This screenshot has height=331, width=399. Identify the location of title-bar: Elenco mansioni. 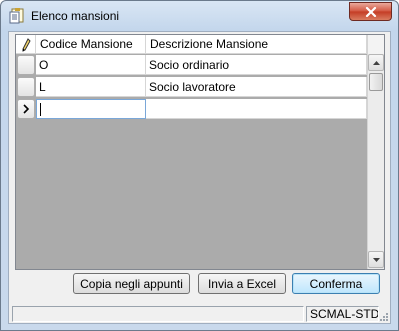
(199, 16).